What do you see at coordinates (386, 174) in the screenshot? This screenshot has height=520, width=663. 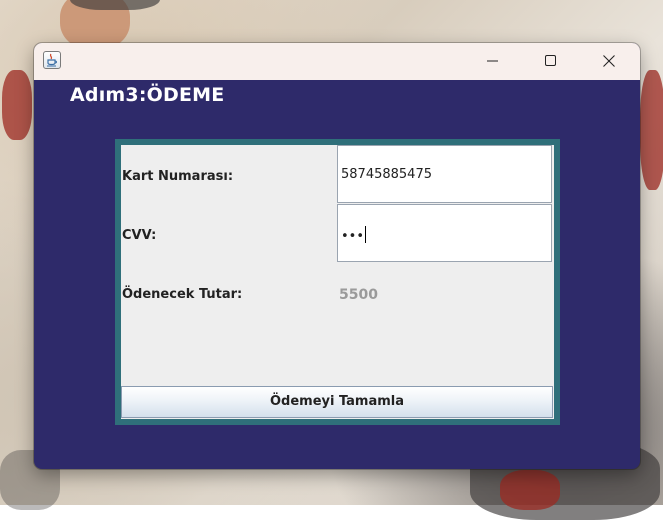 I see `card-number-value: 58745885475` at bounding box center [386, 174].